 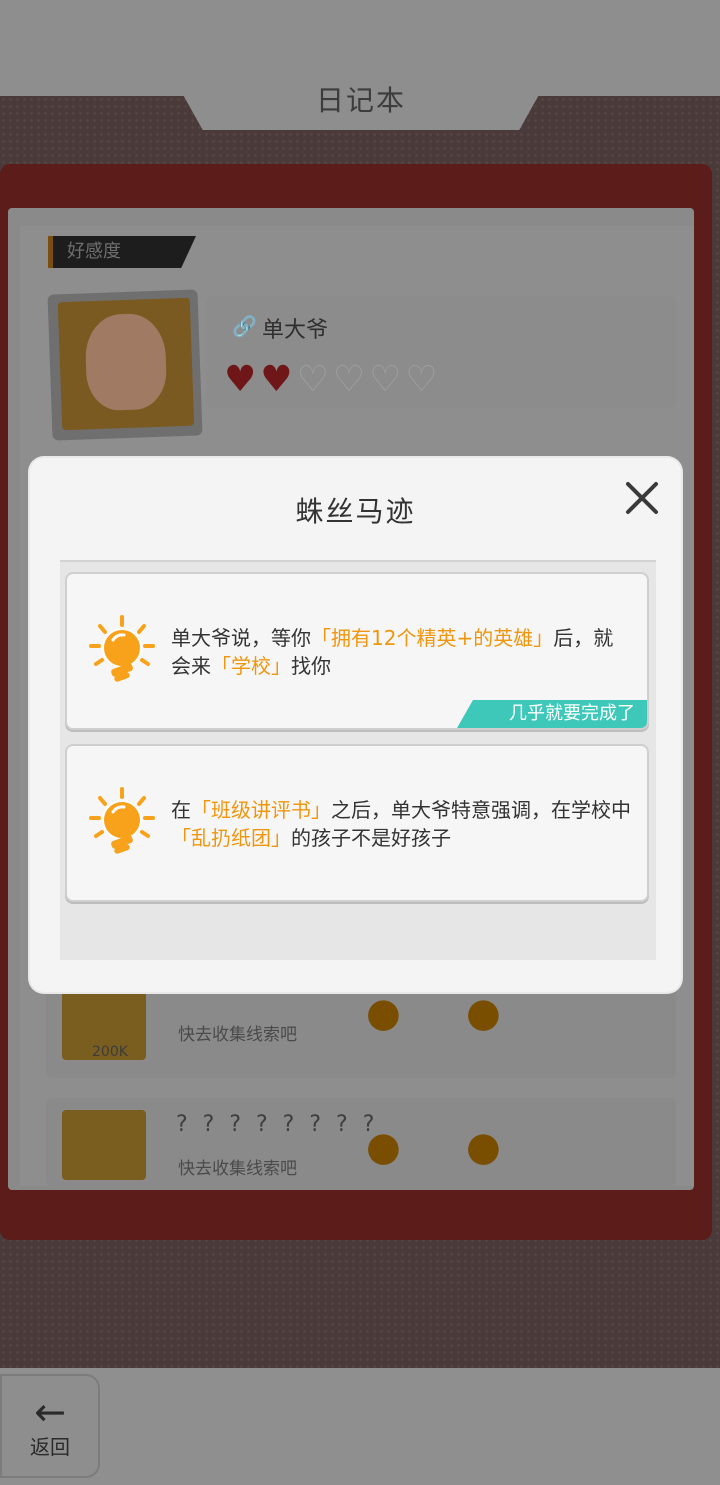 I want to click on clue-keyword: 「乱扔纸团」, so click(x=231, y=838).